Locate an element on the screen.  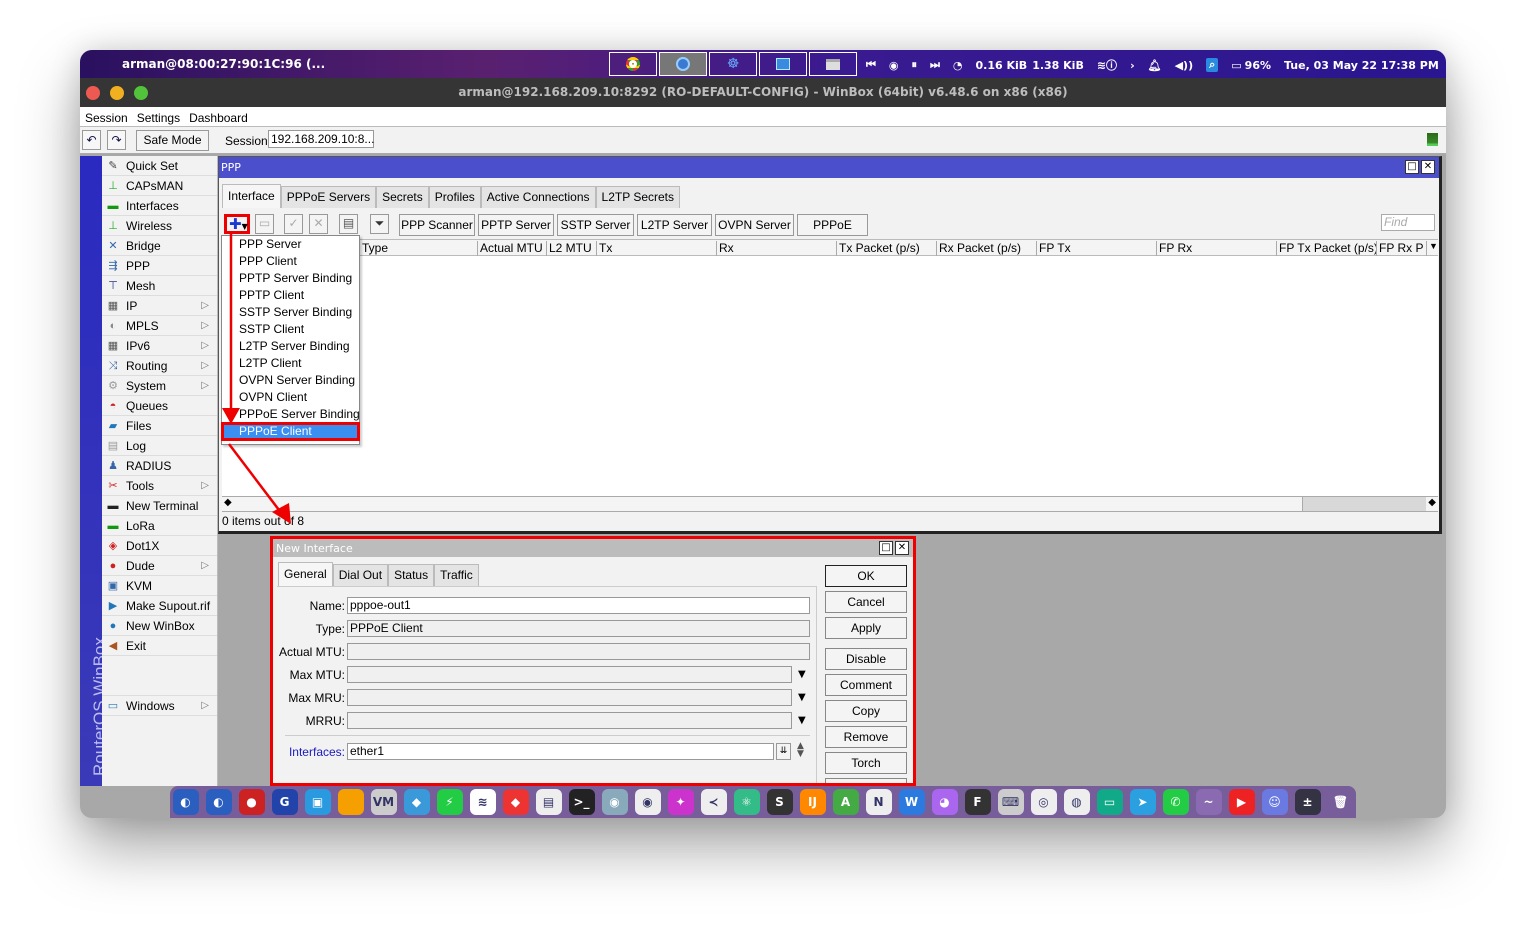
whatsapp-icon: ✆ is located at coordinates (1175, 802).